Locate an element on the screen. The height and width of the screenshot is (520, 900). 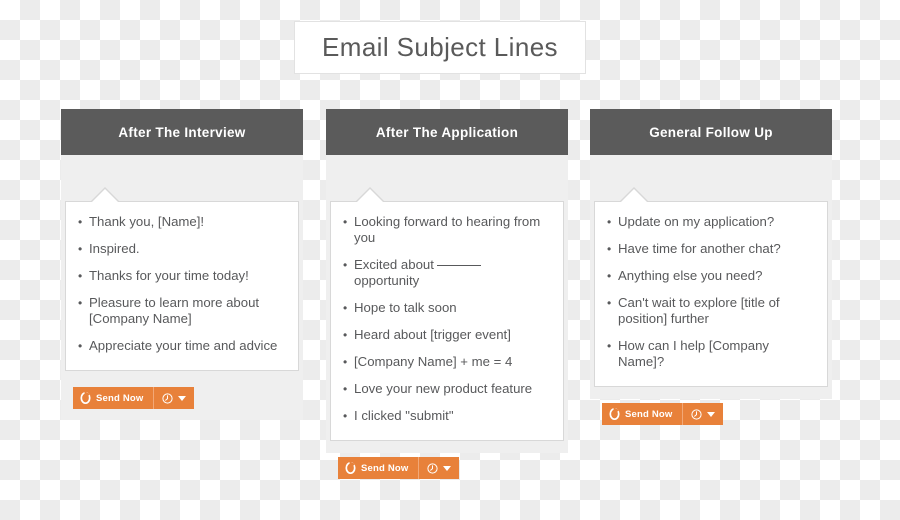
column-header-label: General Follow Up is located at coordinates (711, 132).